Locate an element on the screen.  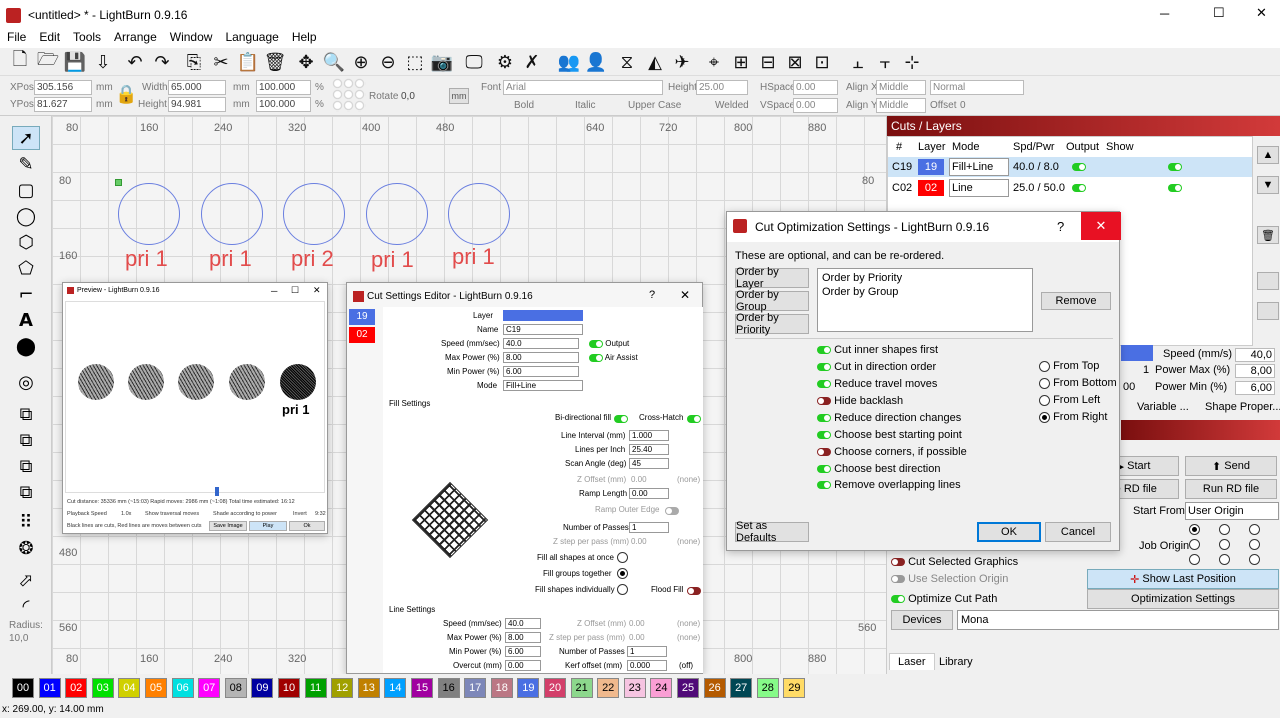
show-traversal-toggle: Show traversal moves is located at coordinates (172, 514).